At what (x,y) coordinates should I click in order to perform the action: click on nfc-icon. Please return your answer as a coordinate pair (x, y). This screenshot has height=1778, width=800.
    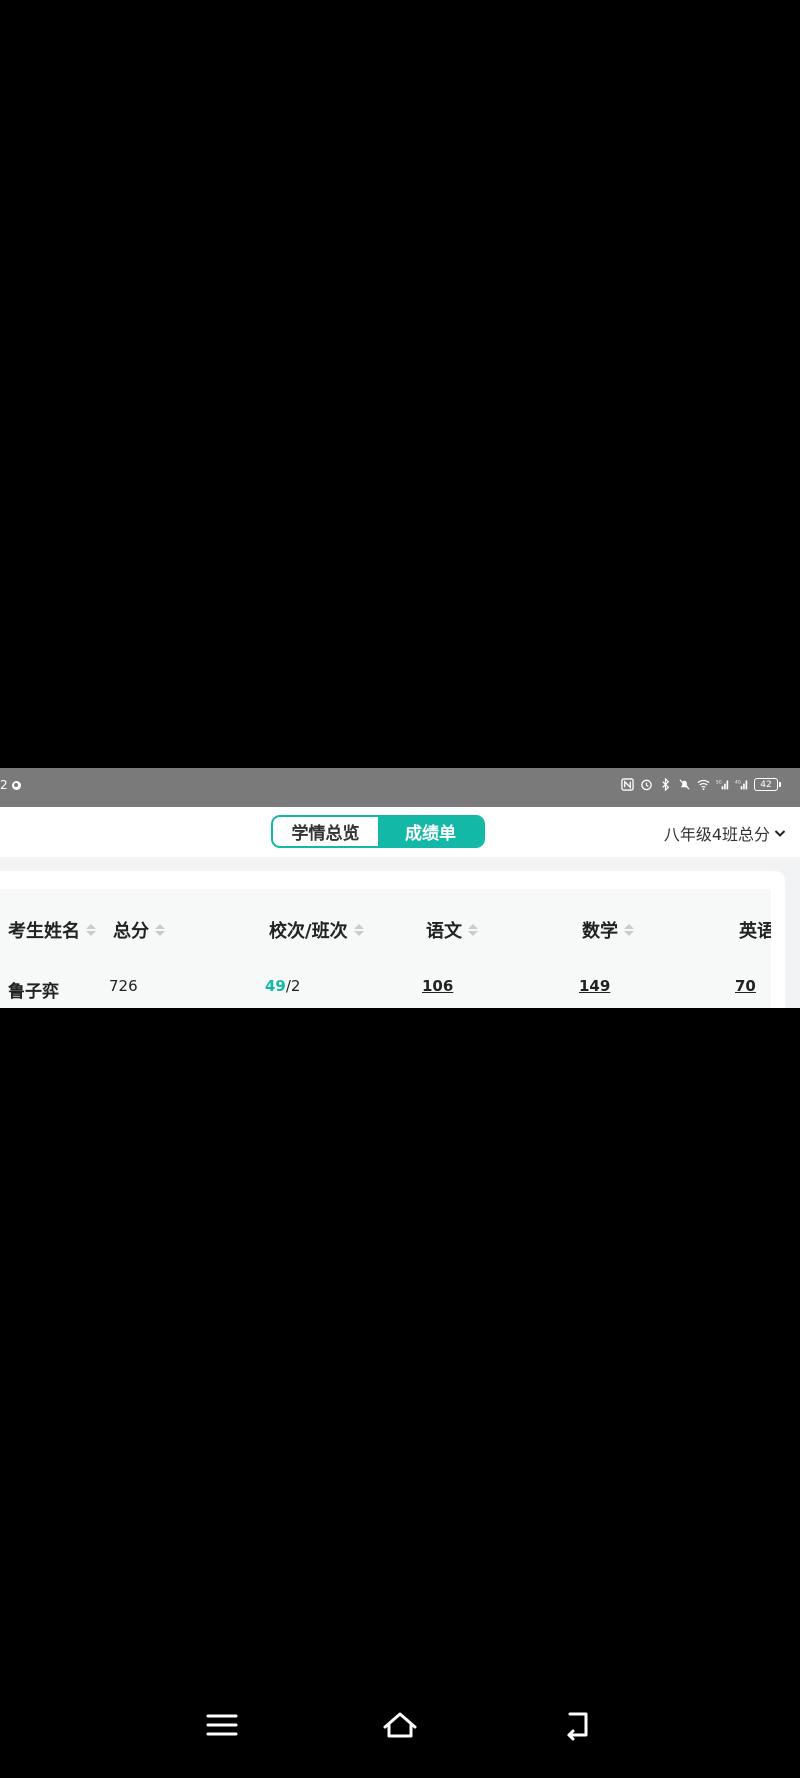
    Looking at the image, I should click on (627, 784).